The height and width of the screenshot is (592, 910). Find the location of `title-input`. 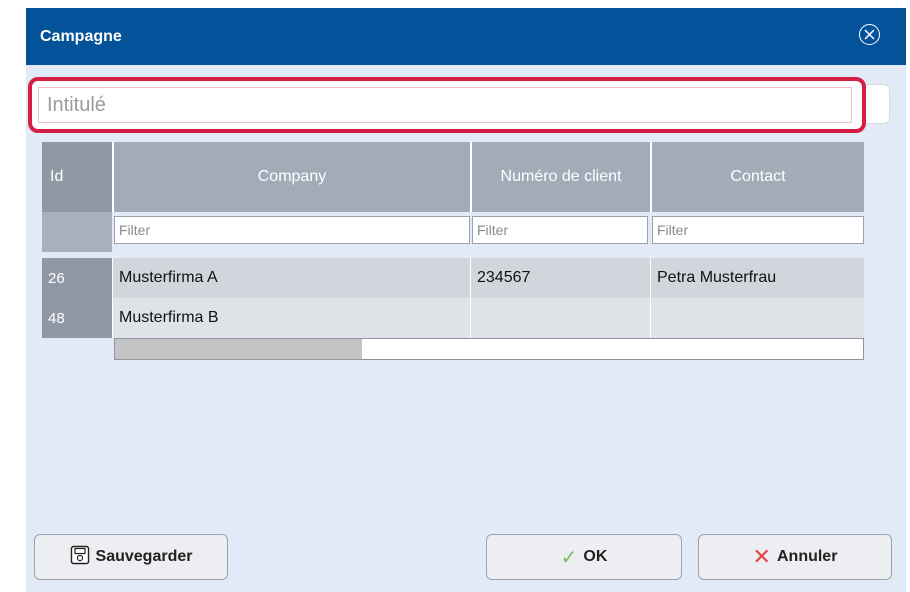

title-input is located at coordinates (445, 105).